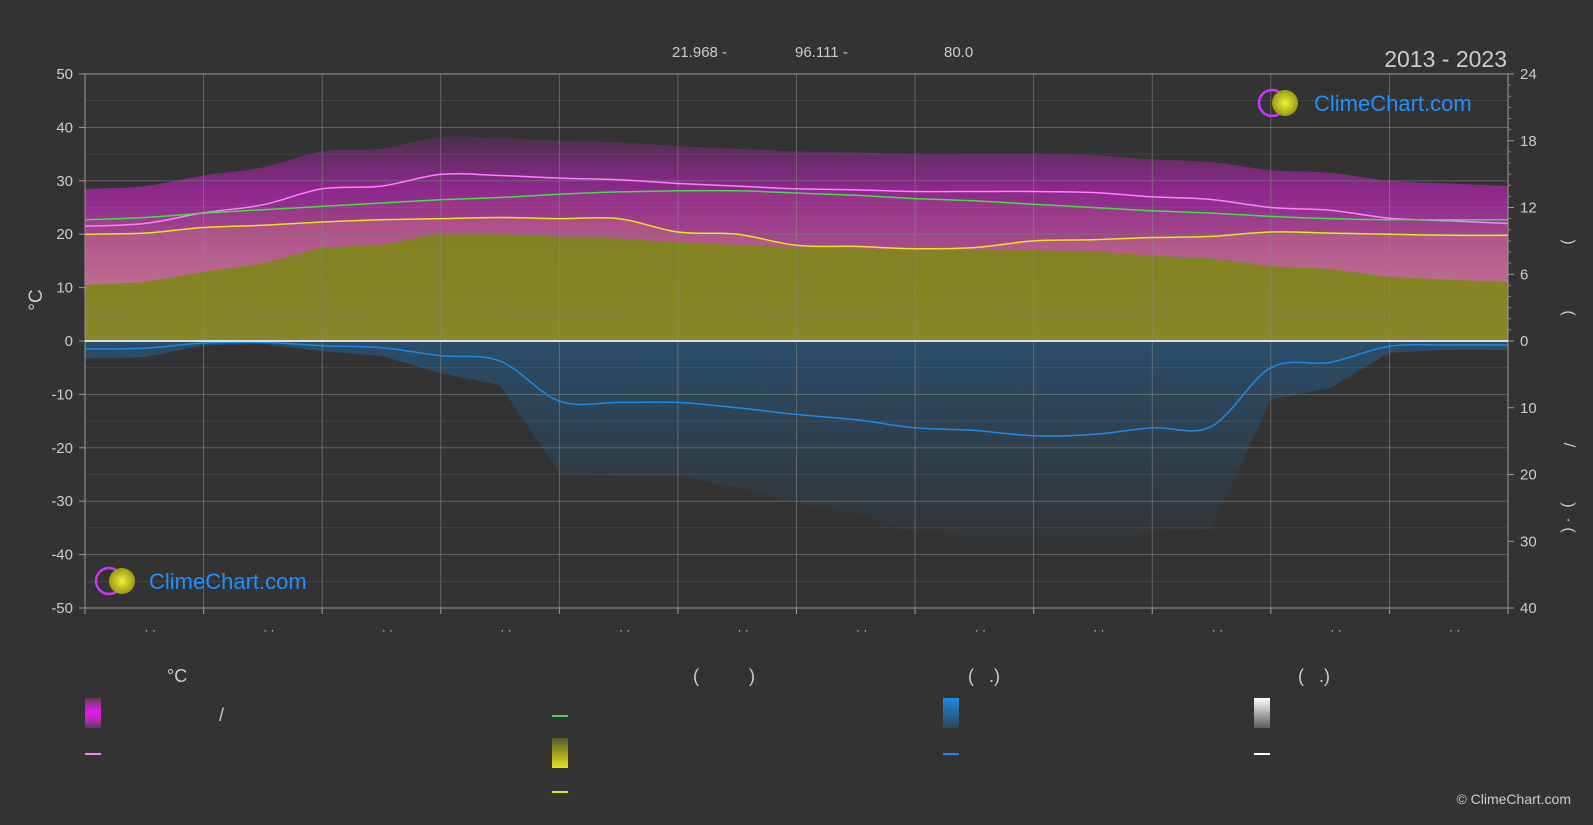 This screenshot has height=825, width=1593. Describe the element at coordinates (699, 52) in the screenshot. I see `coordinates-latitude: 21.968 -` at that location.